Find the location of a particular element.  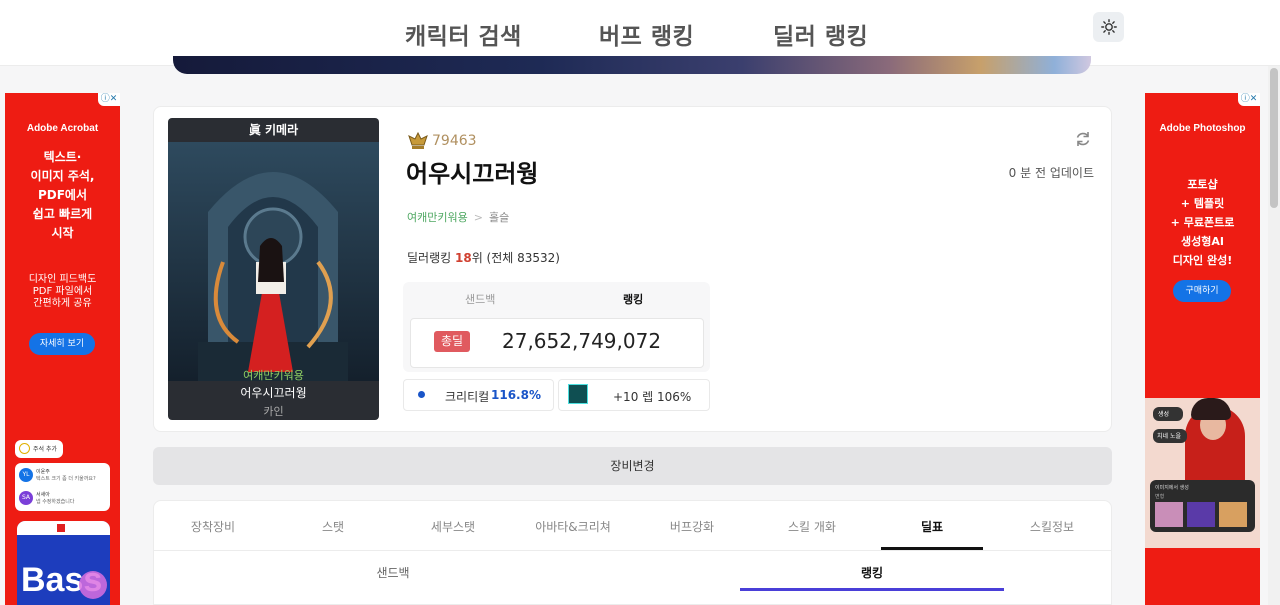

tab-ranking: 랭킹 is located at coordinates (633, 299).